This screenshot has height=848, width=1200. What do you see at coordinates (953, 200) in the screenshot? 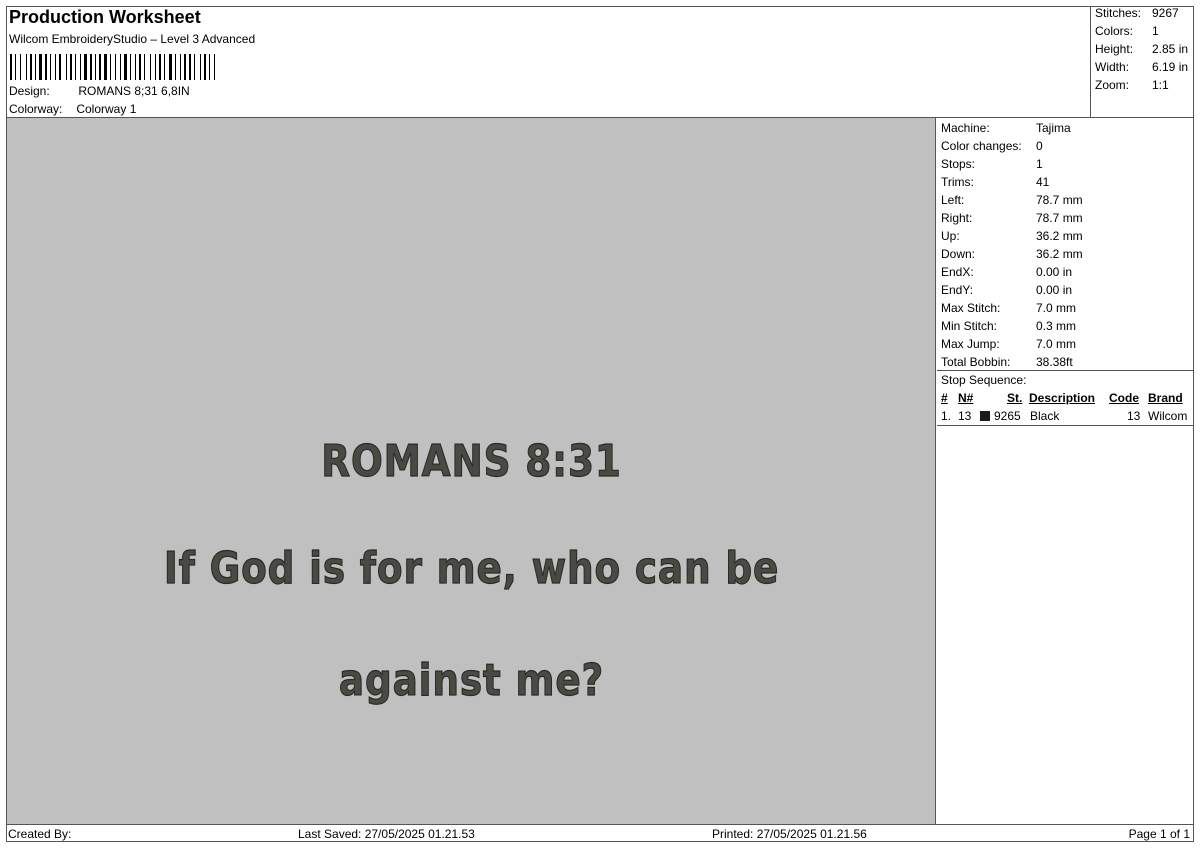
I see `machine-info-label: Left:` at bounding box center [953, 200].